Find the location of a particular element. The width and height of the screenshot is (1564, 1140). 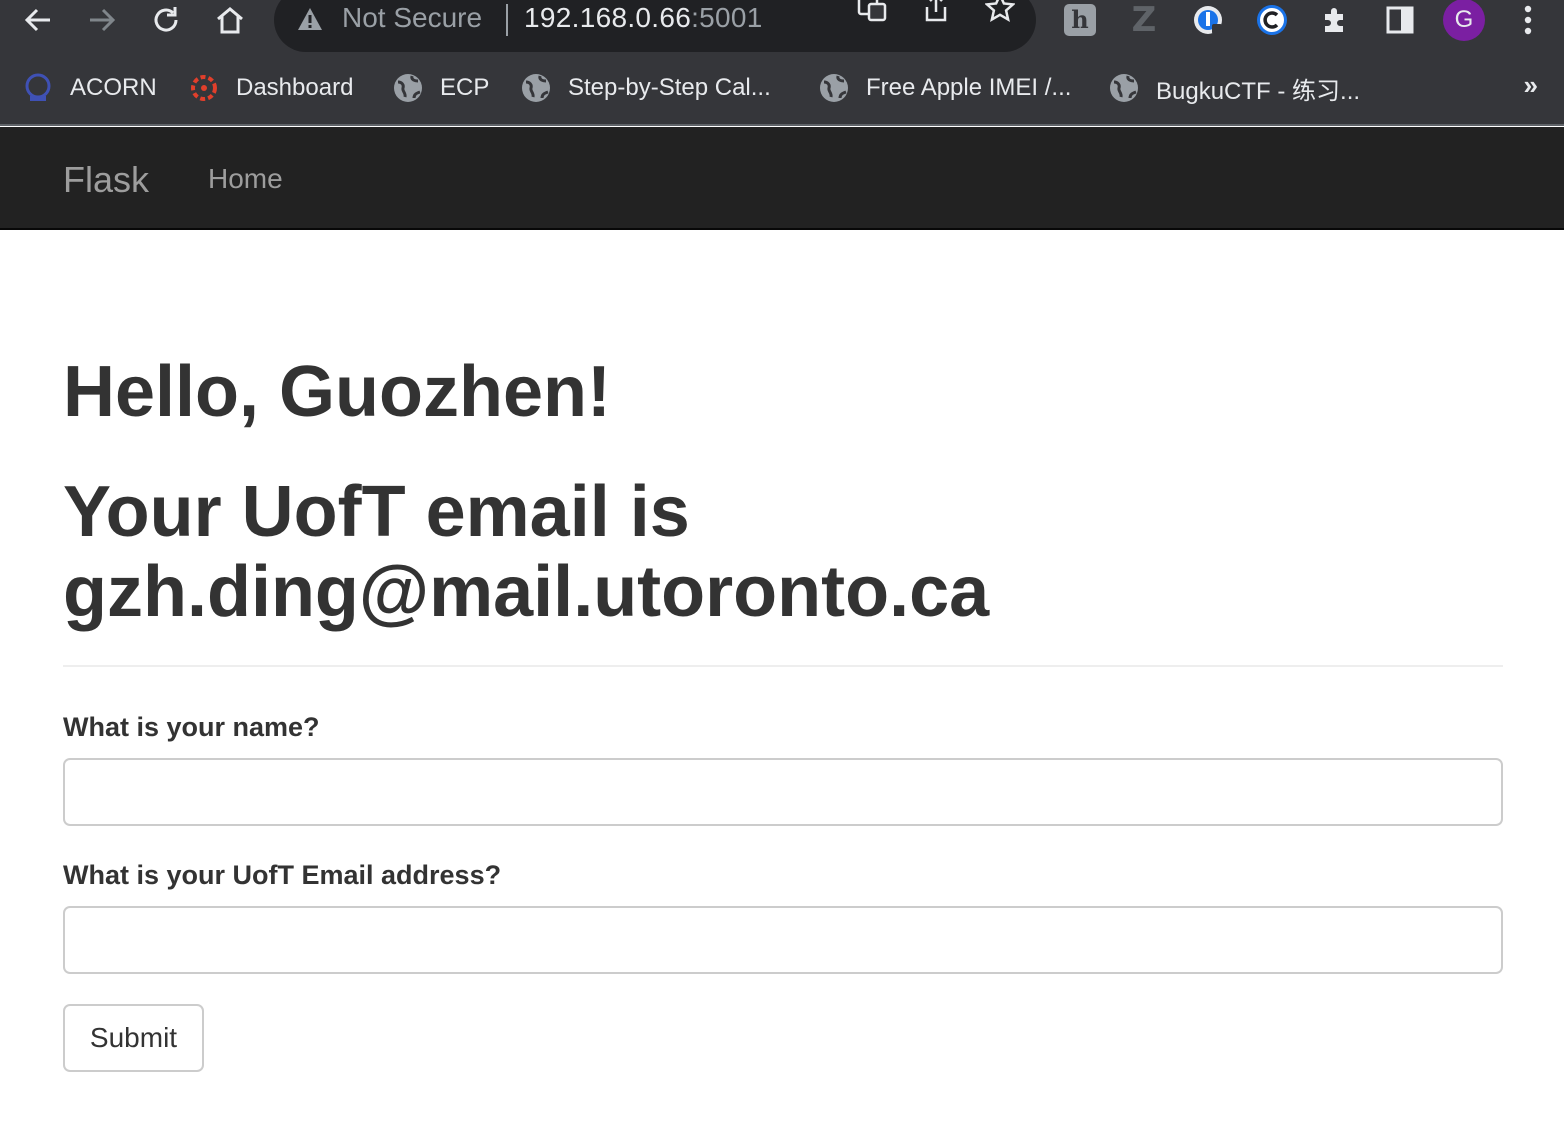

honey-extension-icon: h is located at coordinates (1080, 20).